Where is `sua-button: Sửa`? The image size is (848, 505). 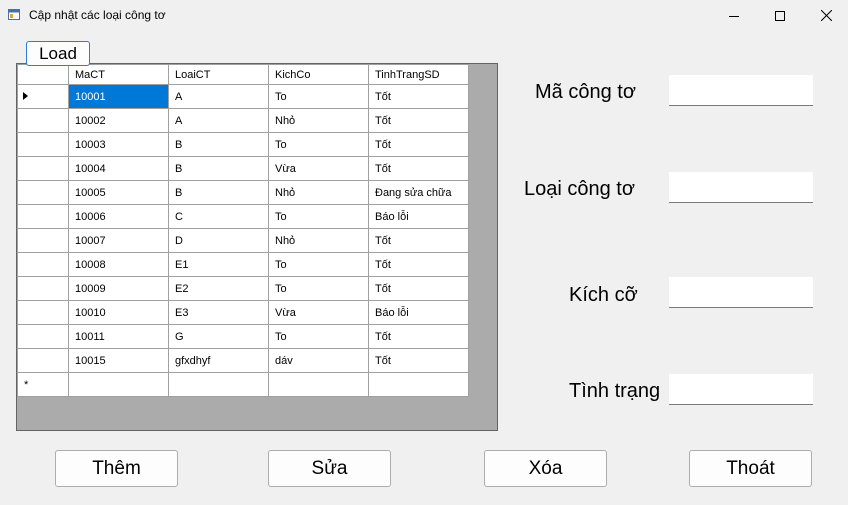 sua-button: Sửa is located at coordinates (329, 468).